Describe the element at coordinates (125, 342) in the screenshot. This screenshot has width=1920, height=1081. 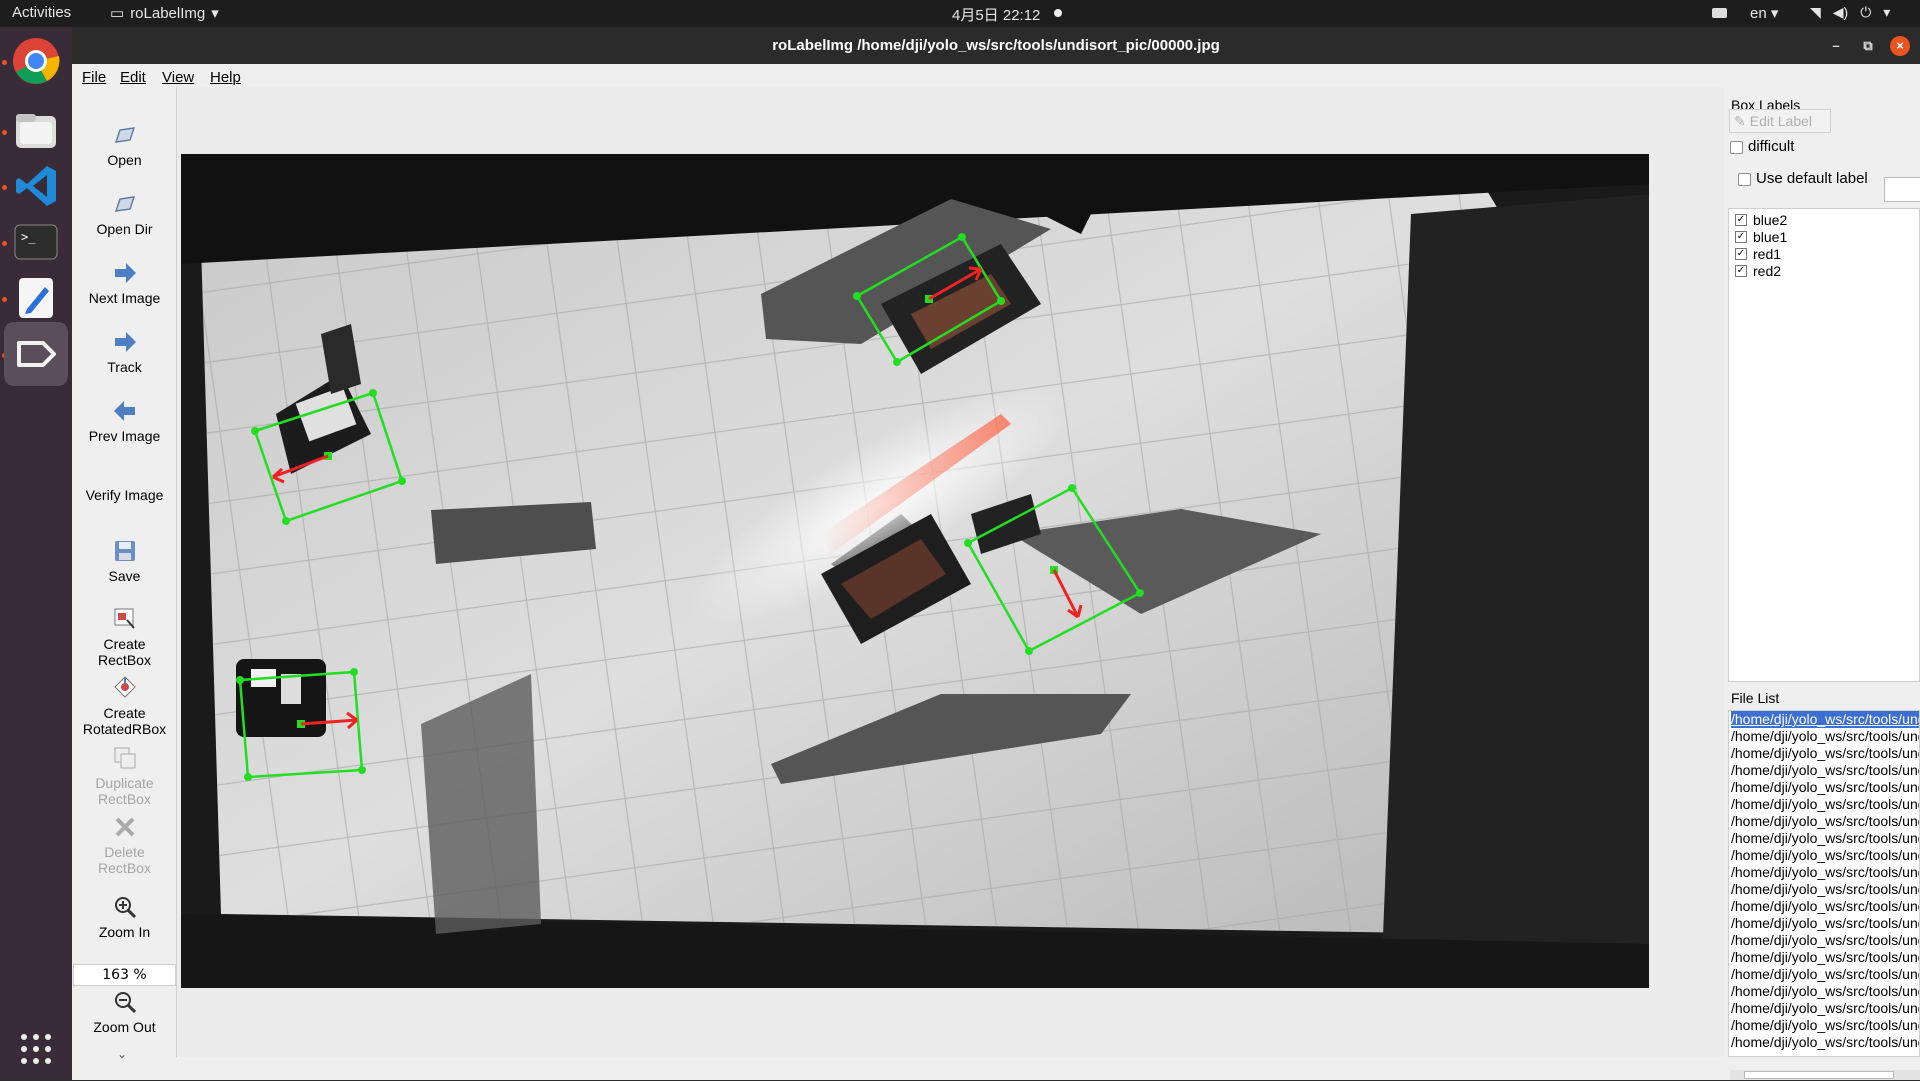
I see `arrow-right-icon` at that location.